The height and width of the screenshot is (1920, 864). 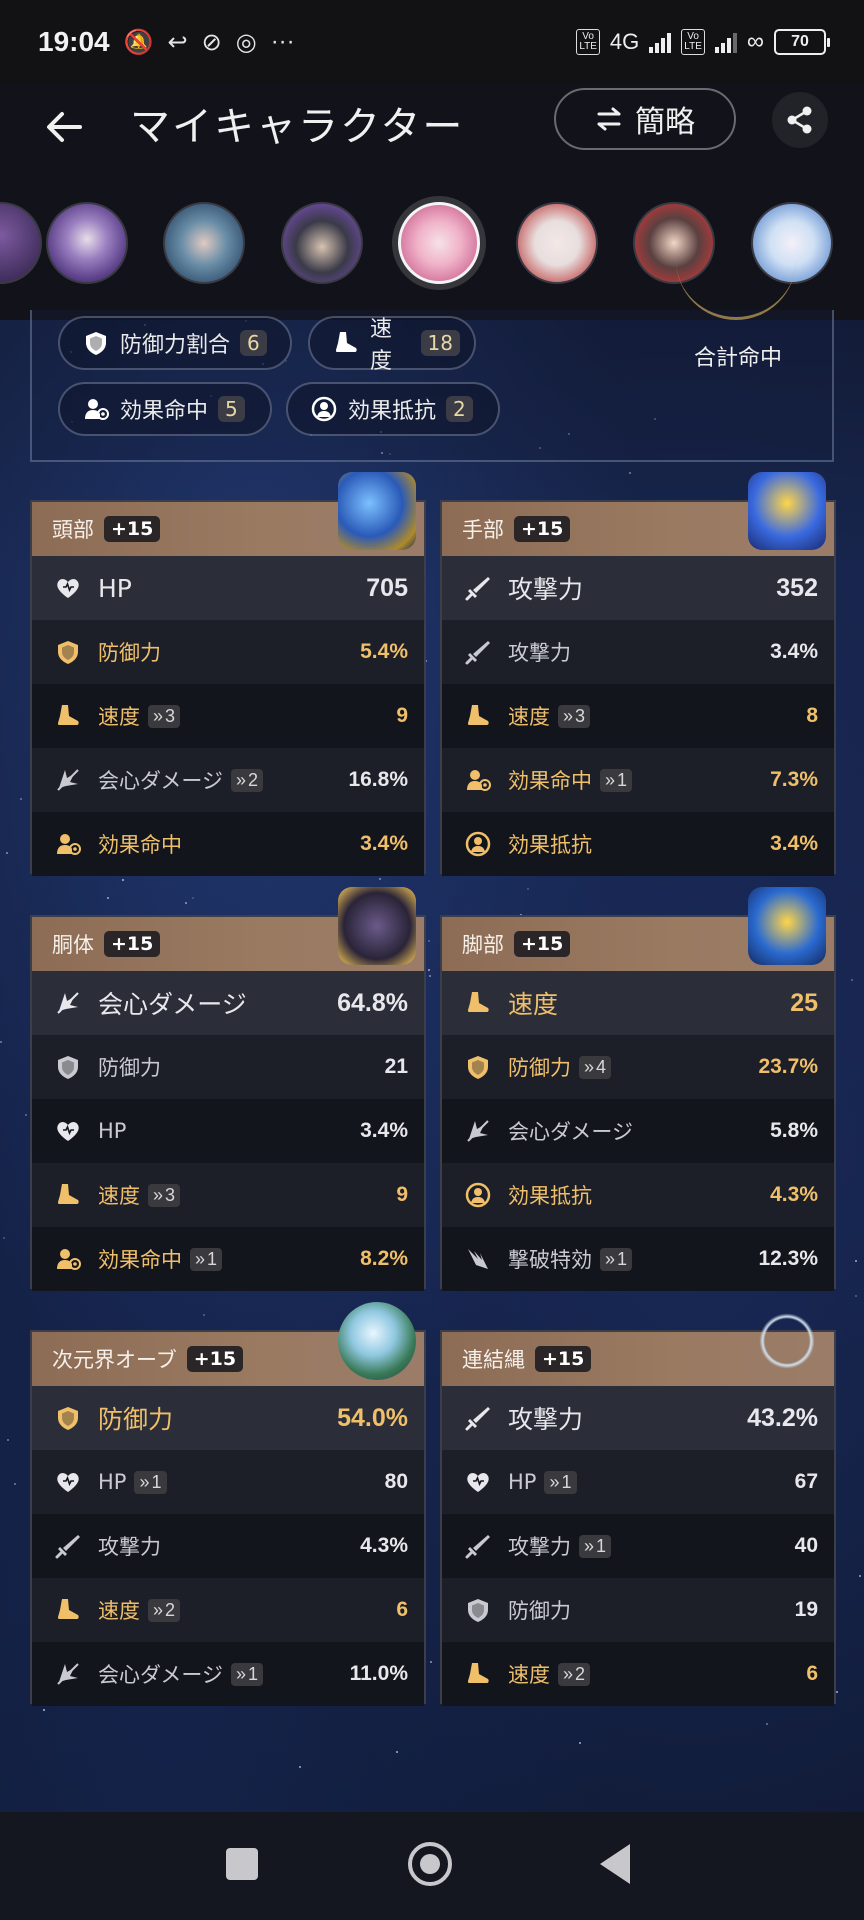 I want to click on relic-main-stat: 防御力 54.0%, so click(x=228, y=1418).